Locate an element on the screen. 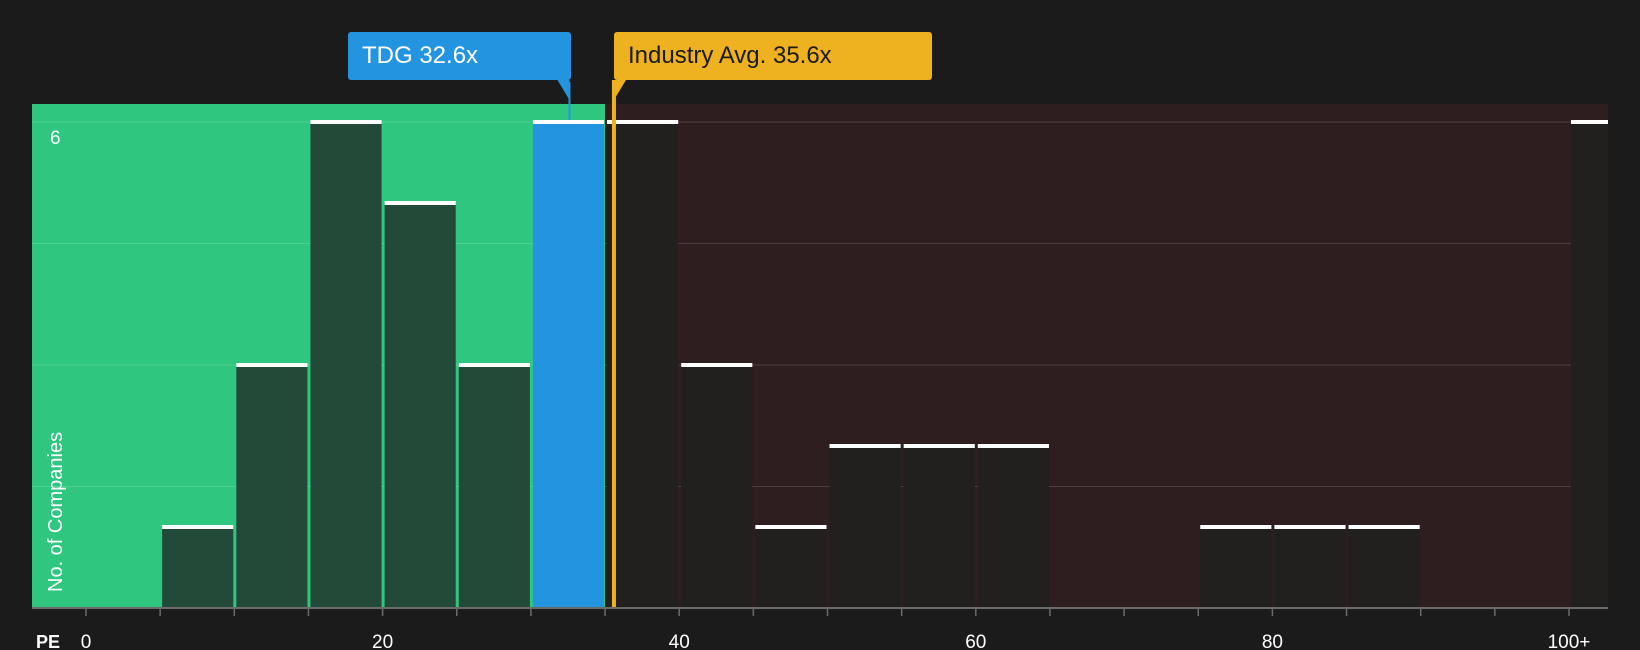  x-tick-label: 20 is located at coordinates (382, 641).